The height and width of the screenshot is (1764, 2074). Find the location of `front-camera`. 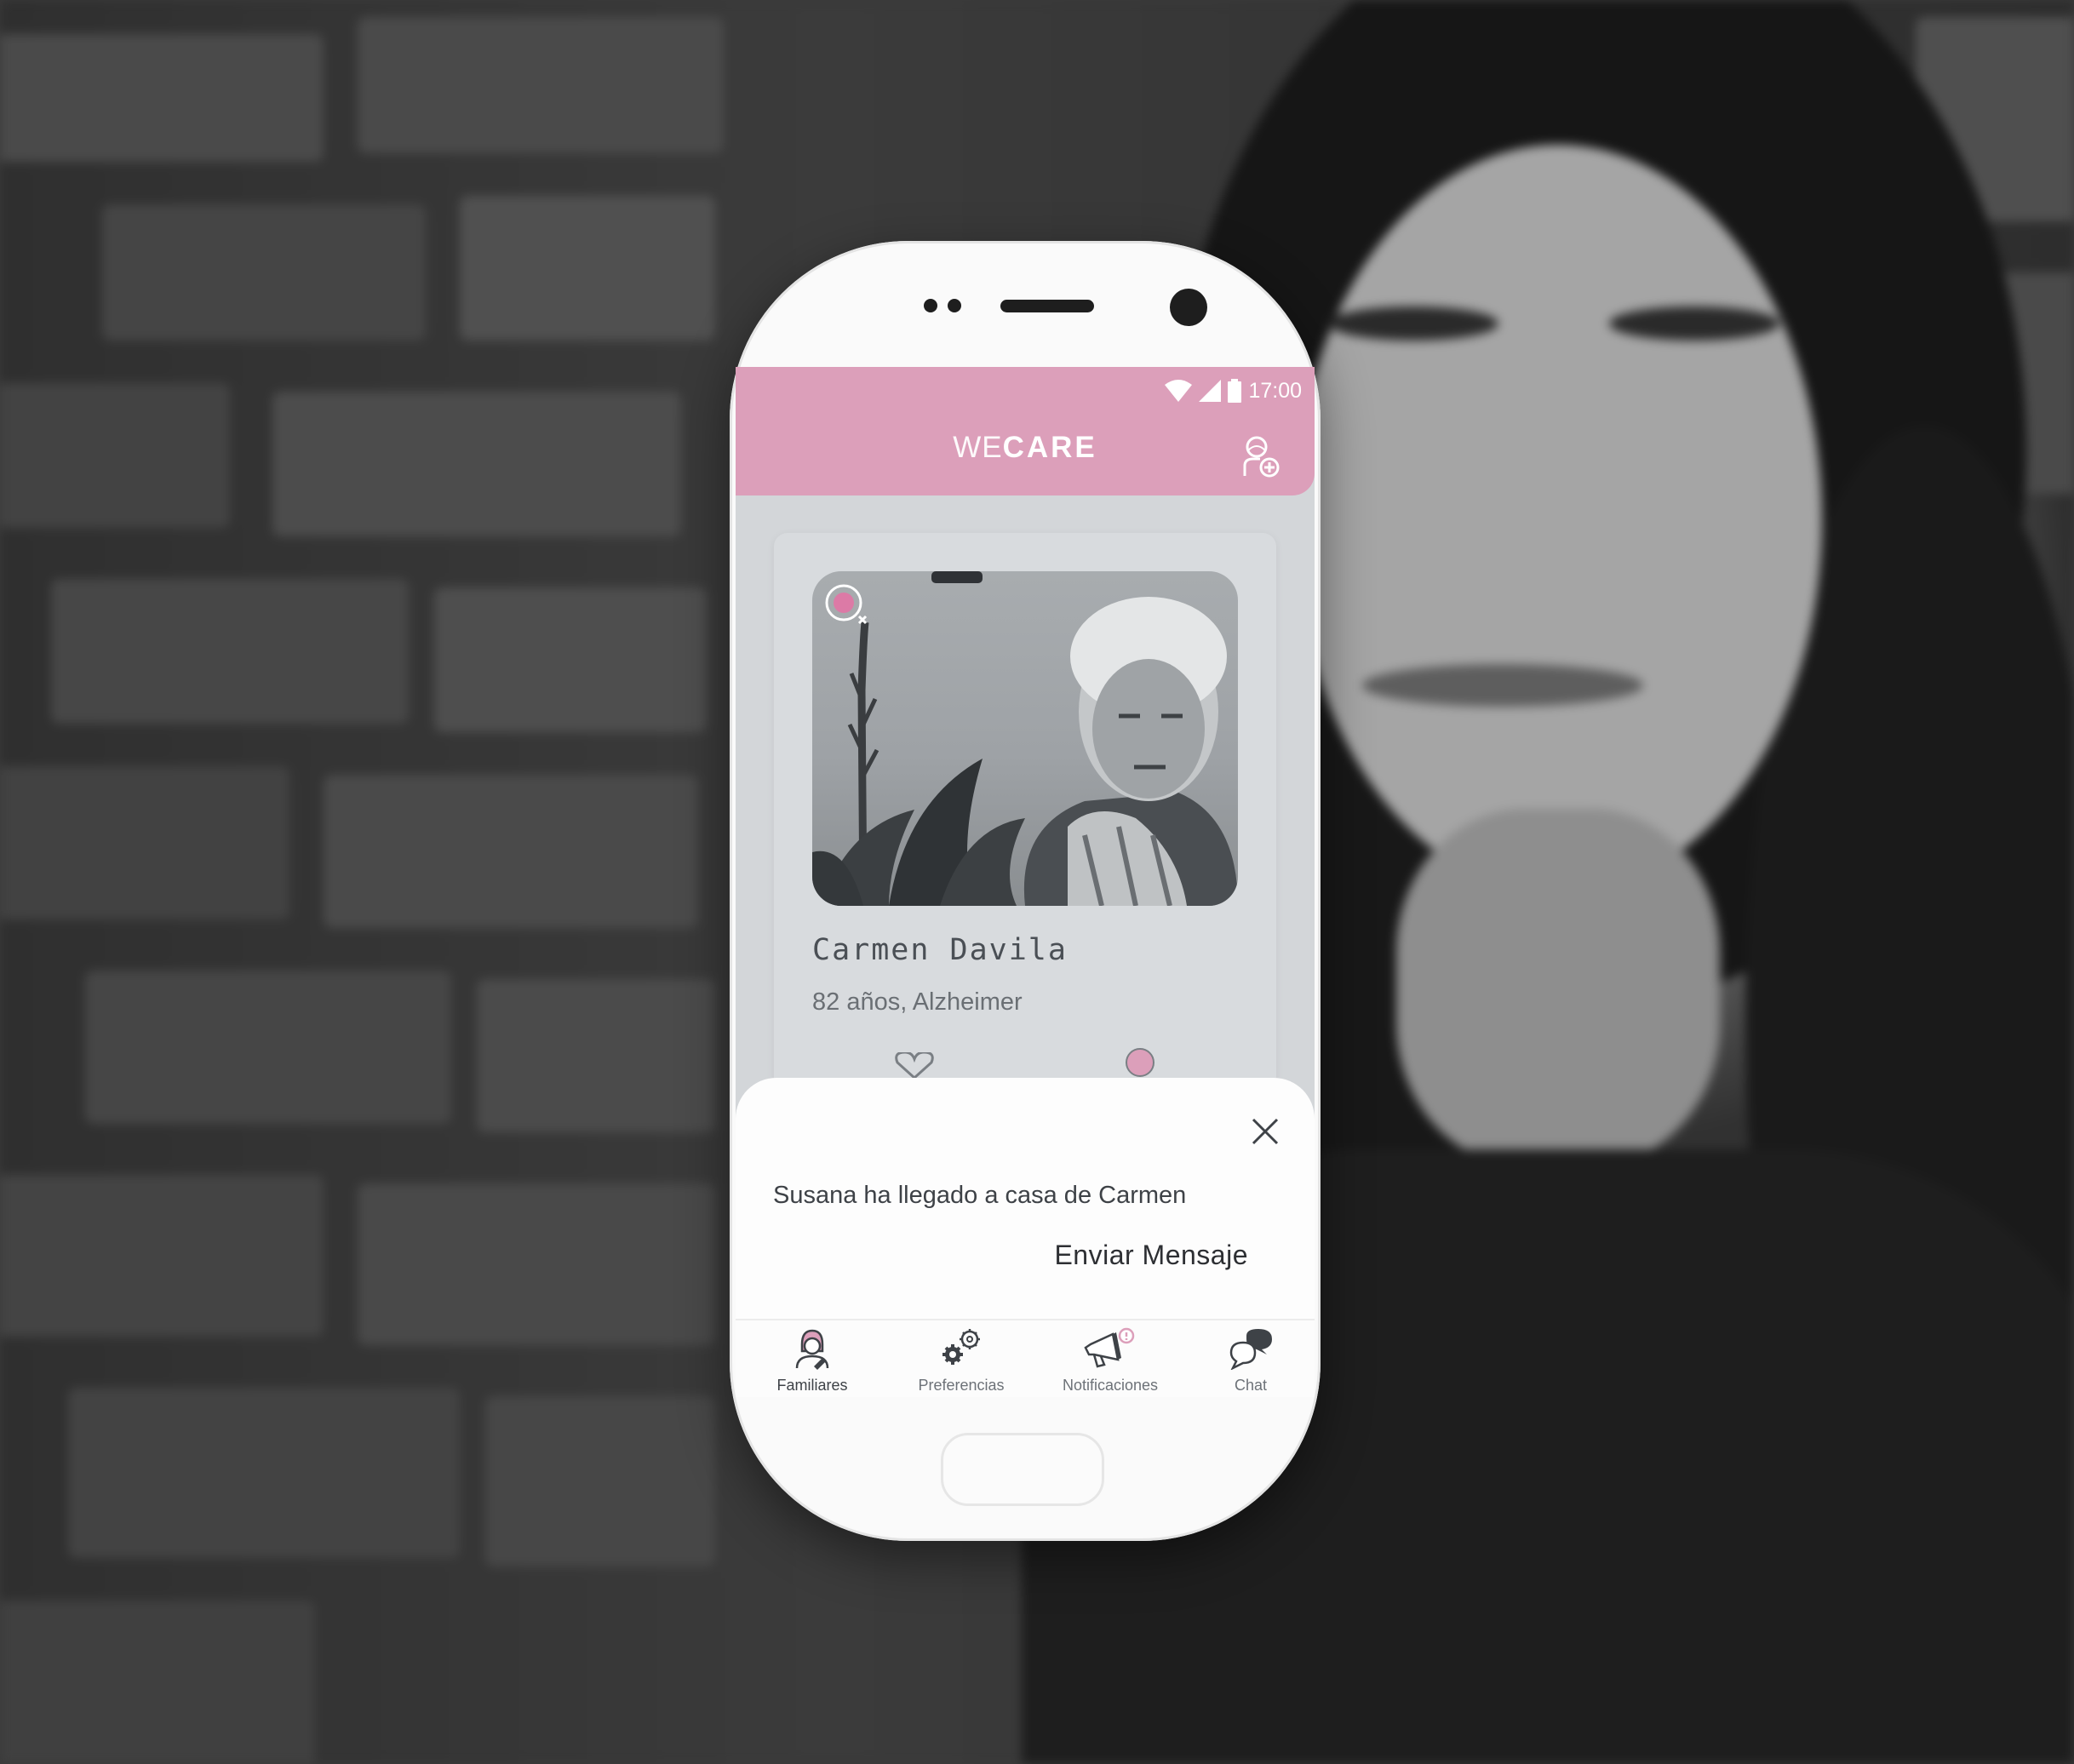

front-camera is located at coordinates (1188, 307).